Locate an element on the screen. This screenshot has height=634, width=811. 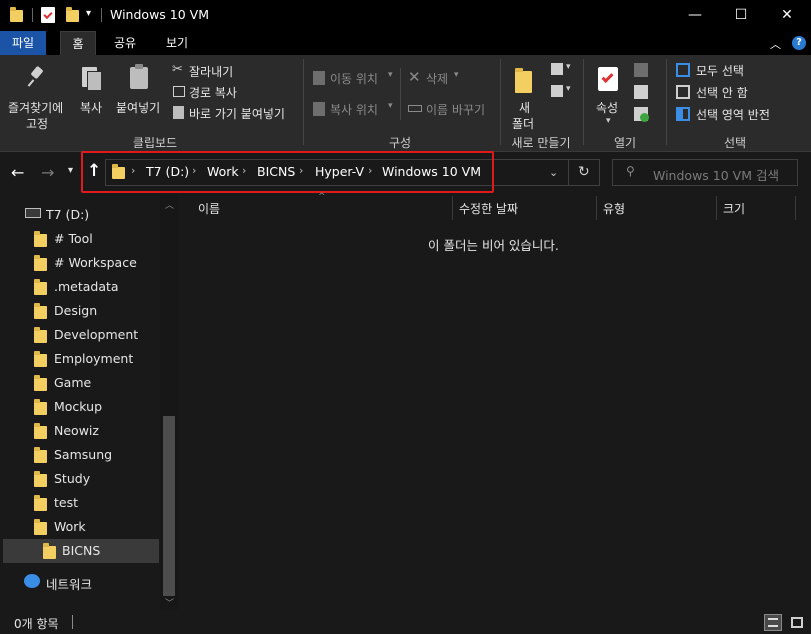
refresh-icon: ↻ is located at coordinates (584, 172).